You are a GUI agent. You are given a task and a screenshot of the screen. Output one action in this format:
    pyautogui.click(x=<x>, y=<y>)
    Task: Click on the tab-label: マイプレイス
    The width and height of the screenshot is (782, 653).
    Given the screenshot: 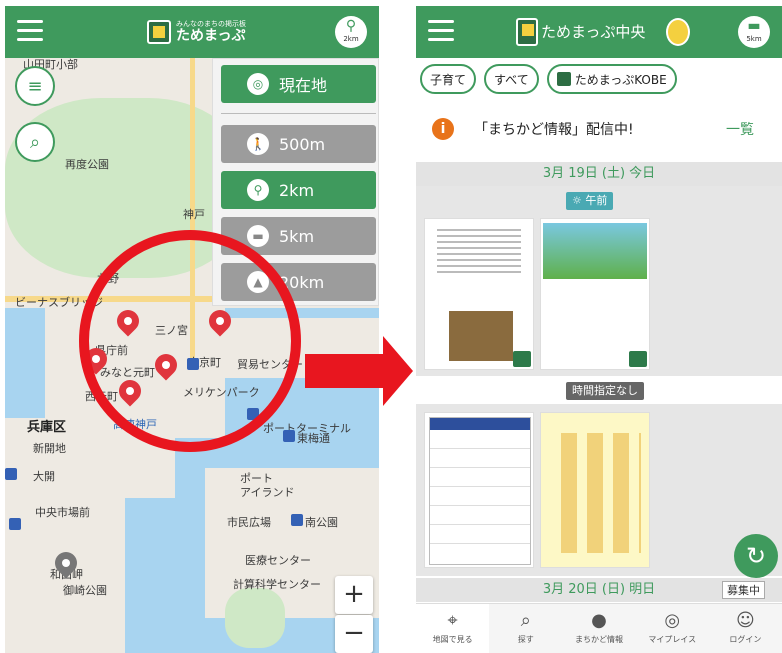 What is the action you would take?
    pyautogui.click(x=672, y=639)
    